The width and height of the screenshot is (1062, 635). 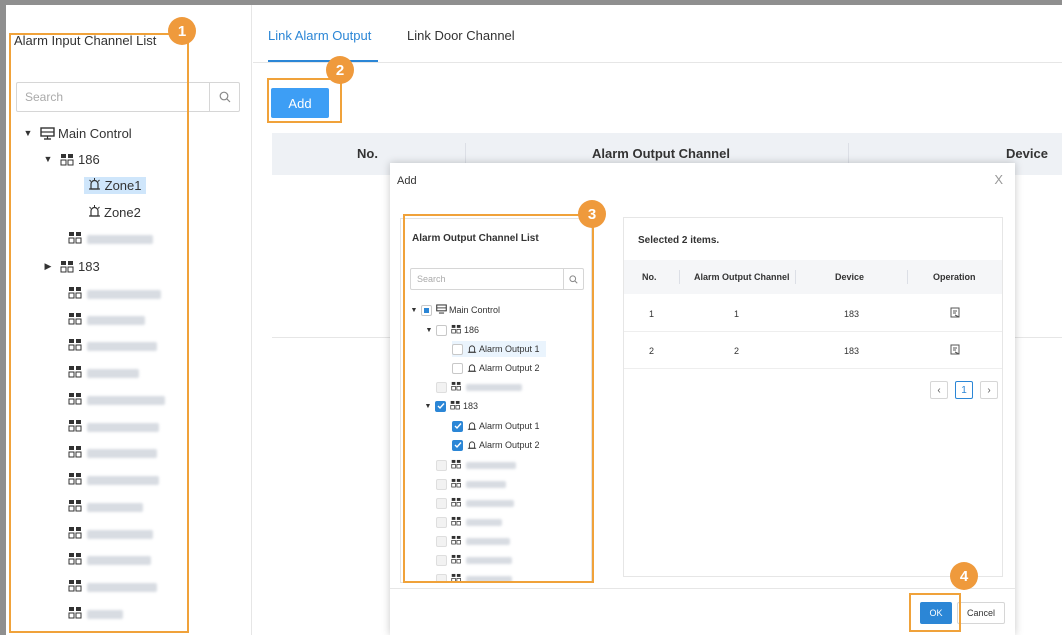 I want to click on cell-no: 2, so click(x=652, y=351).